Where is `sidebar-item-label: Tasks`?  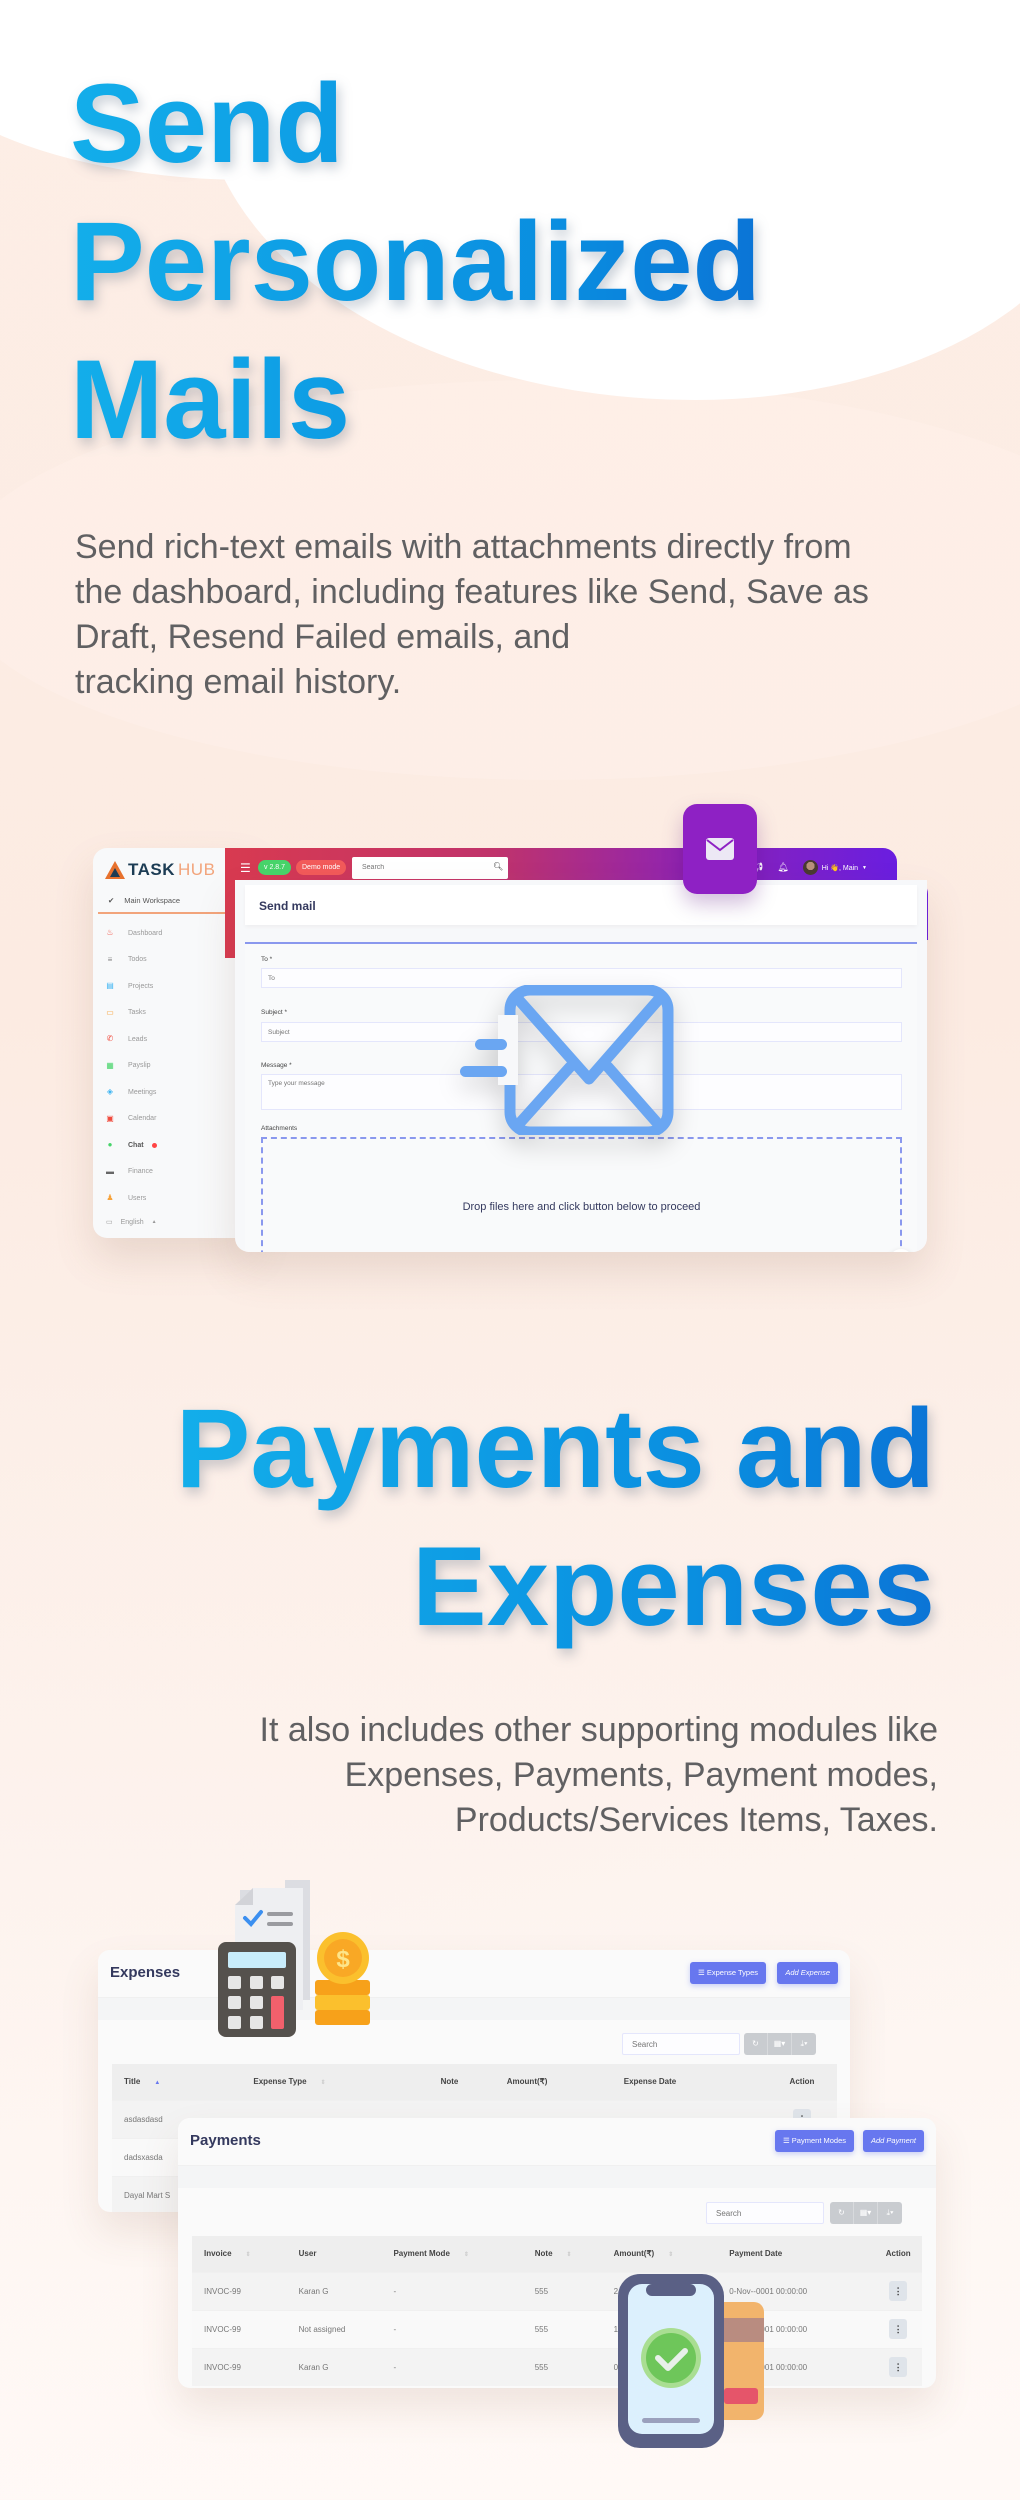
sidebar-item-label: Tasks is located at coordinates (137, 1013).